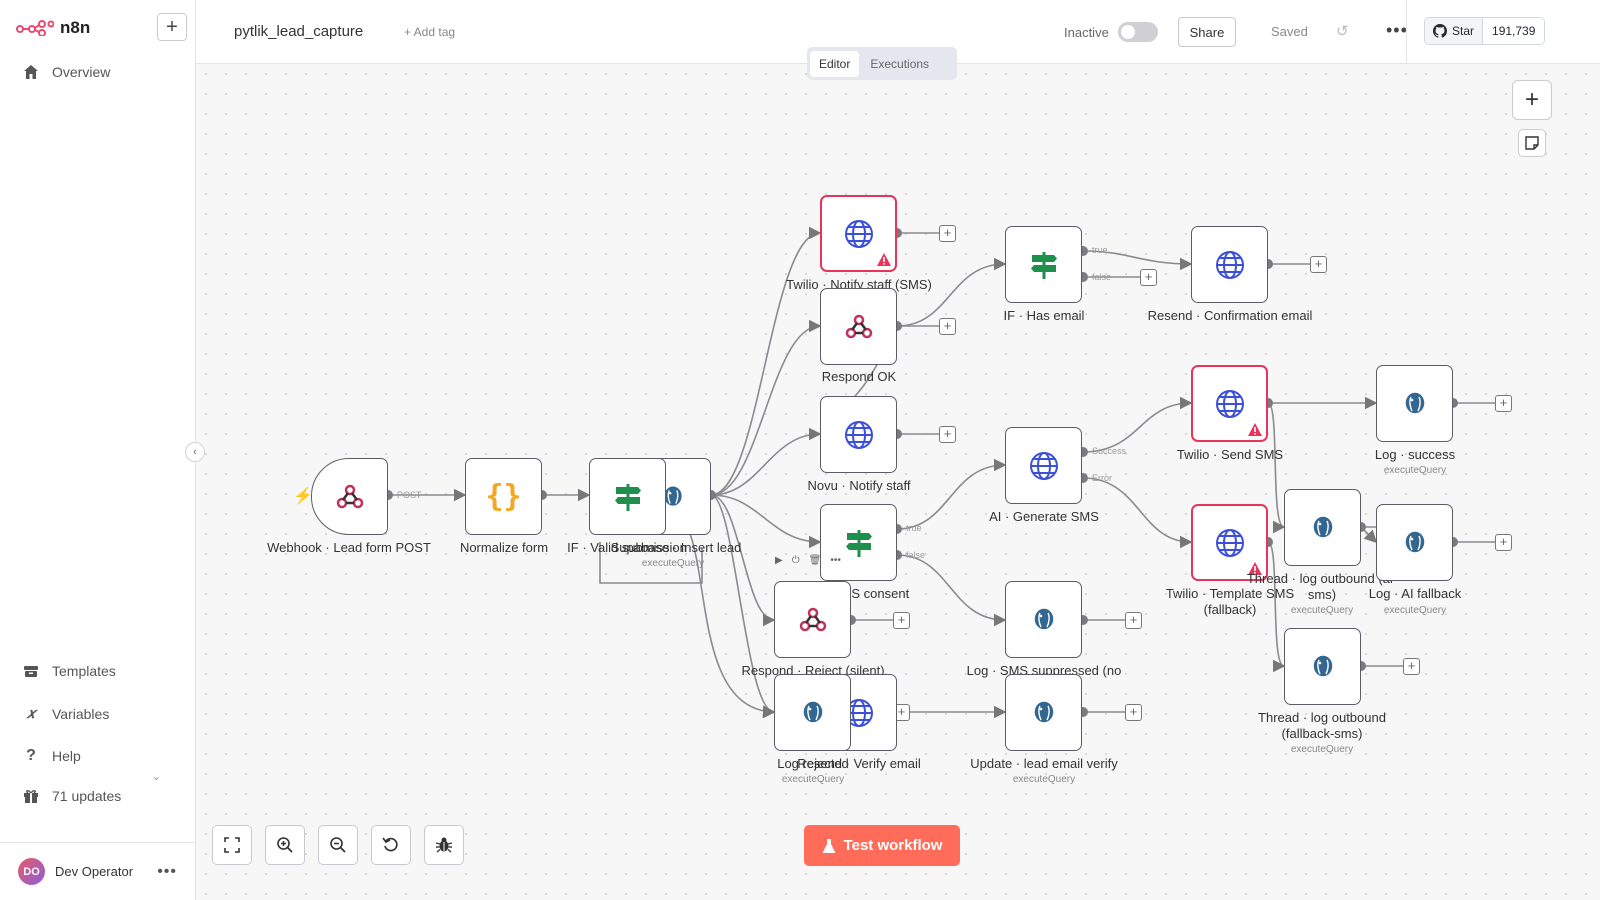 The height and width of the screenshot is (900, 1600). I want to click on node-label: Twilio · Send SMS, so click(1230, 454).